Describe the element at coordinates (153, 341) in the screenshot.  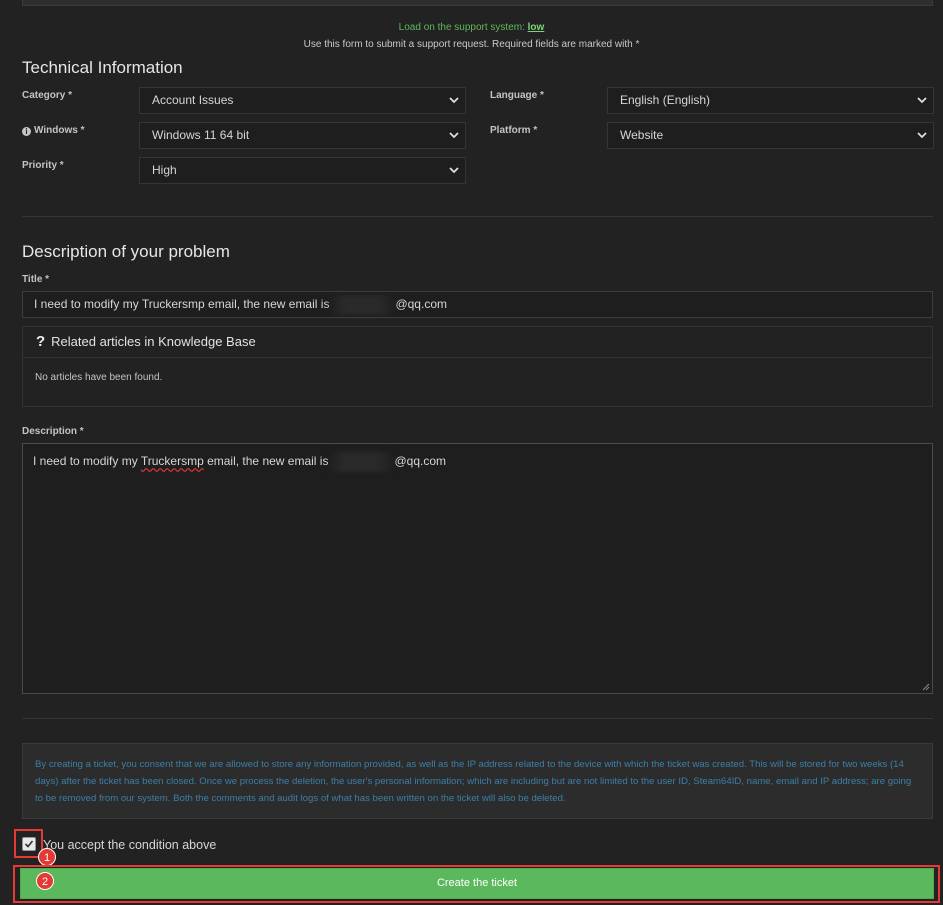
I see `kb-heading: Related articles in Knowledge Base` at that location.